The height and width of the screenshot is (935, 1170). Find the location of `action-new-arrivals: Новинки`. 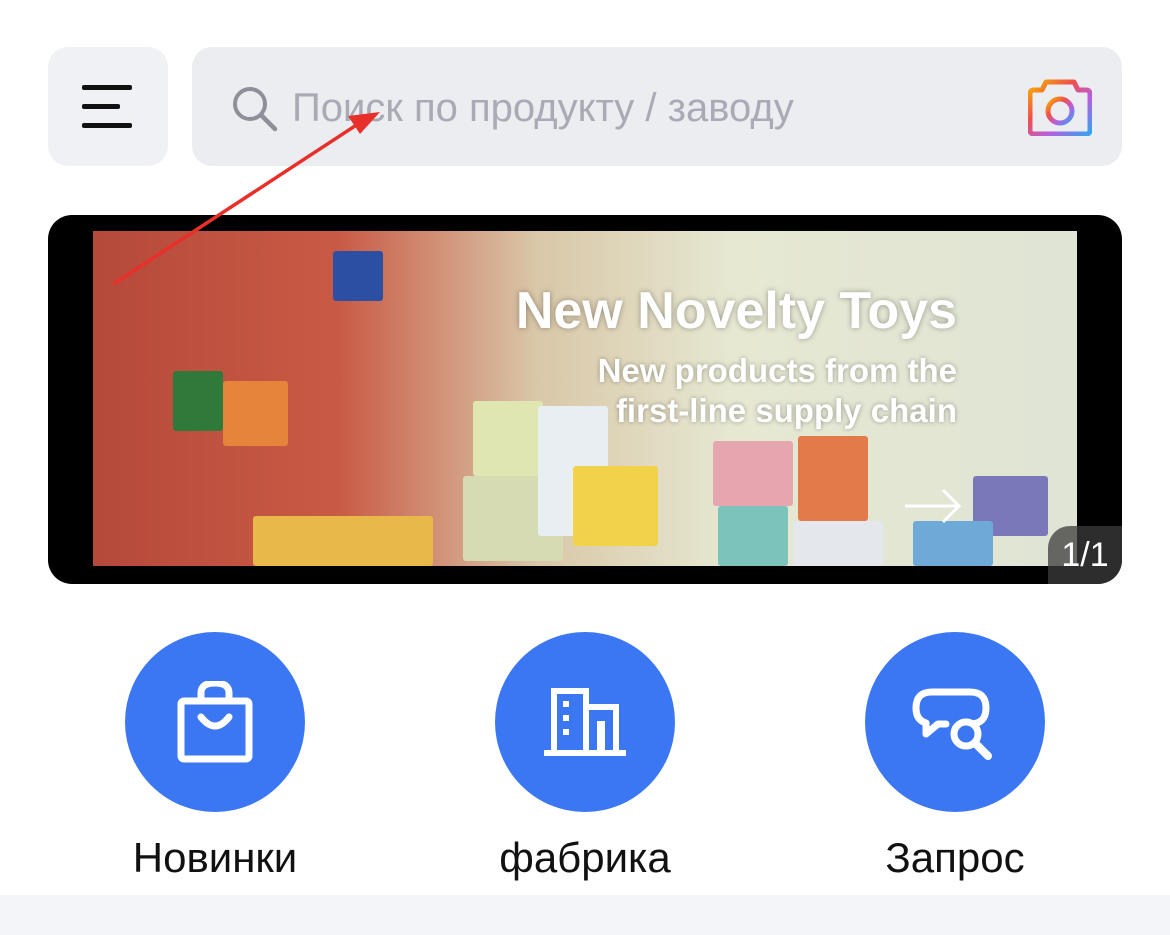

action-new-arrivals: Новинки is located at coordinates (215, 757).